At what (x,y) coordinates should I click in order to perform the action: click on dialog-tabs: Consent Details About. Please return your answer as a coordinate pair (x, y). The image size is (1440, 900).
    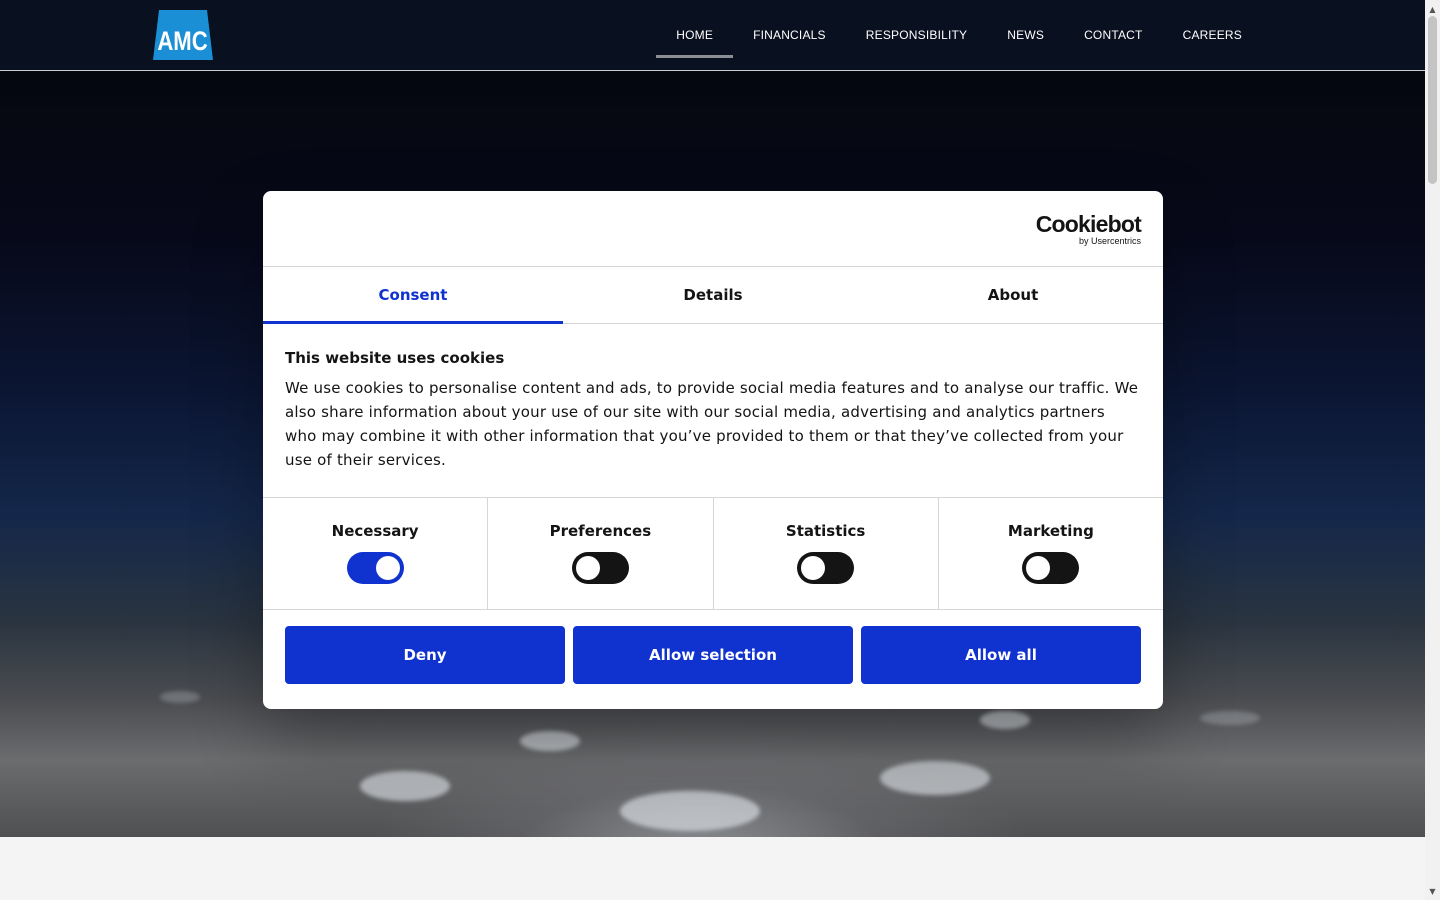
    Looking at the image, I should click on (713, 295).